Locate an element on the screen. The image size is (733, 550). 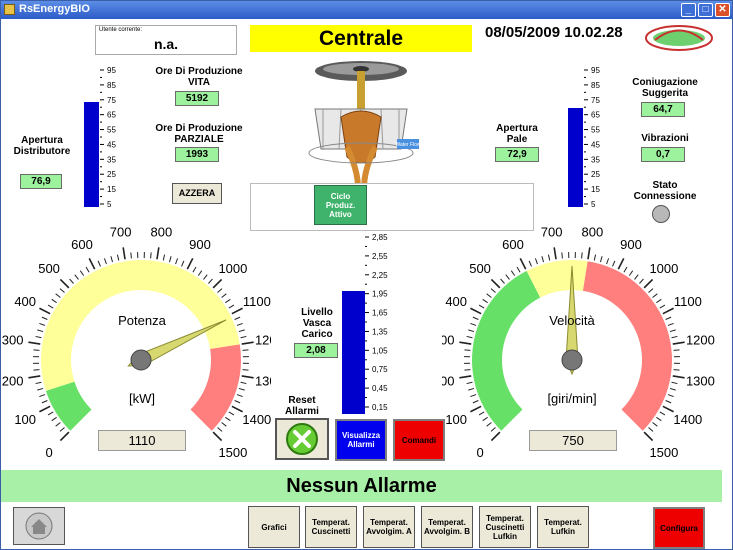
suggested-label: Coniugazione Suggerita is located at coordinates (665, 88).